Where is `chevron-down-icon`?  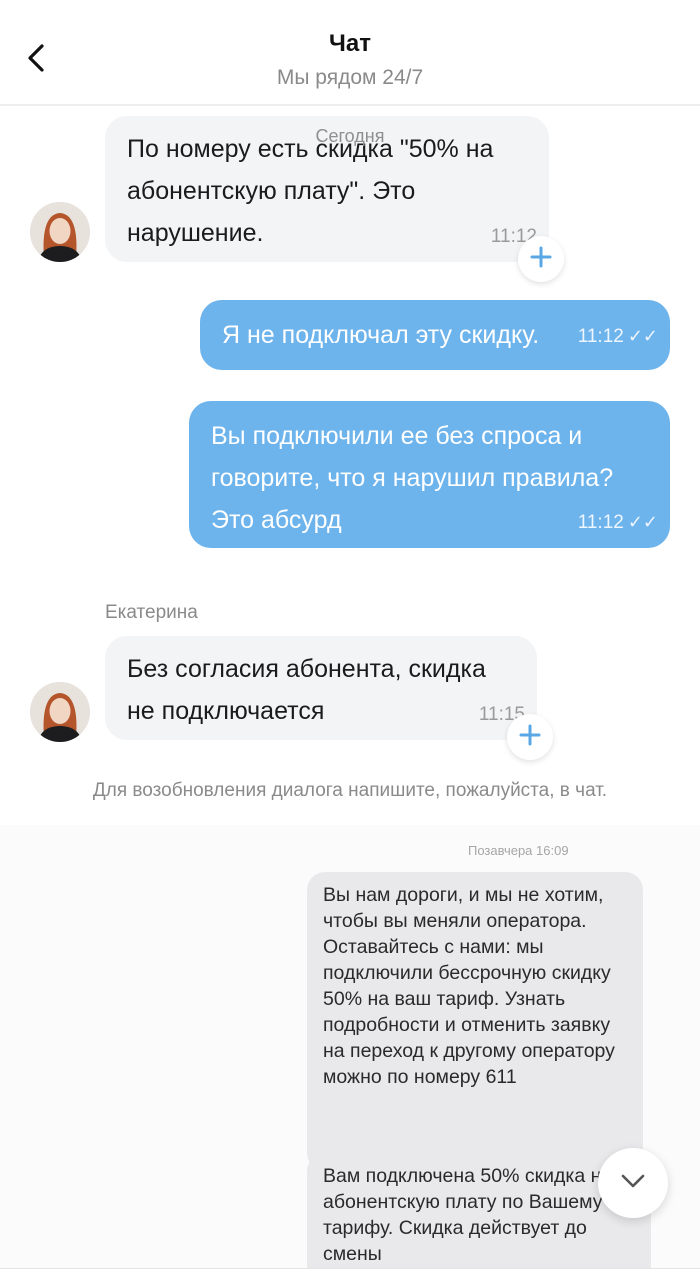
chevron-down-icon is located at coordinates (633, 1183).